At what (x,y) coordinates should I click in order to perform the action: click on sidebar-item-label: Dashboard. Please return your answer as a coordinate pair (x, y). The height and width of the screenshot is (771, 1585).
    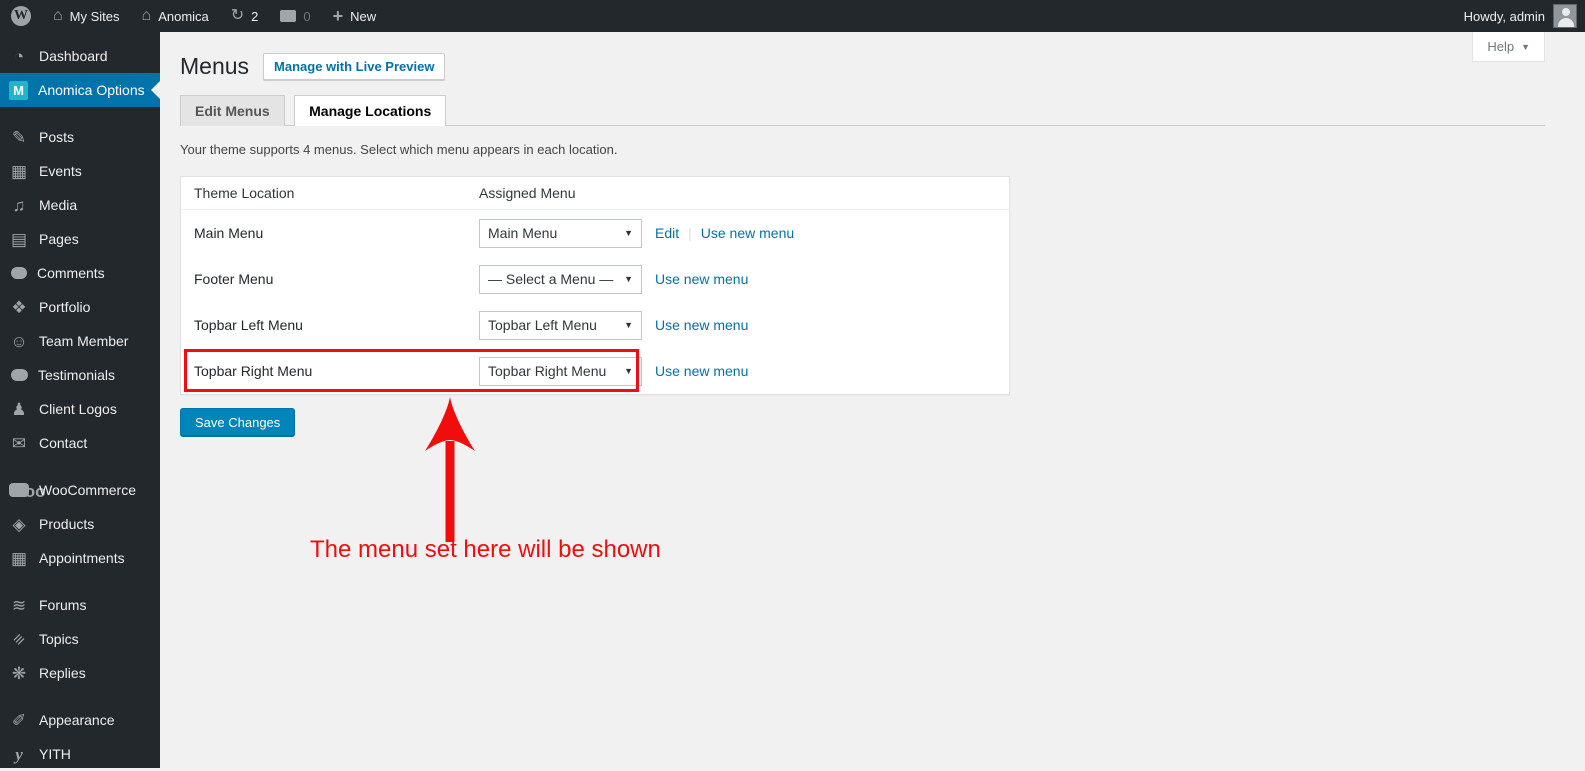
    Looking at the image, I should click on (73, 56).